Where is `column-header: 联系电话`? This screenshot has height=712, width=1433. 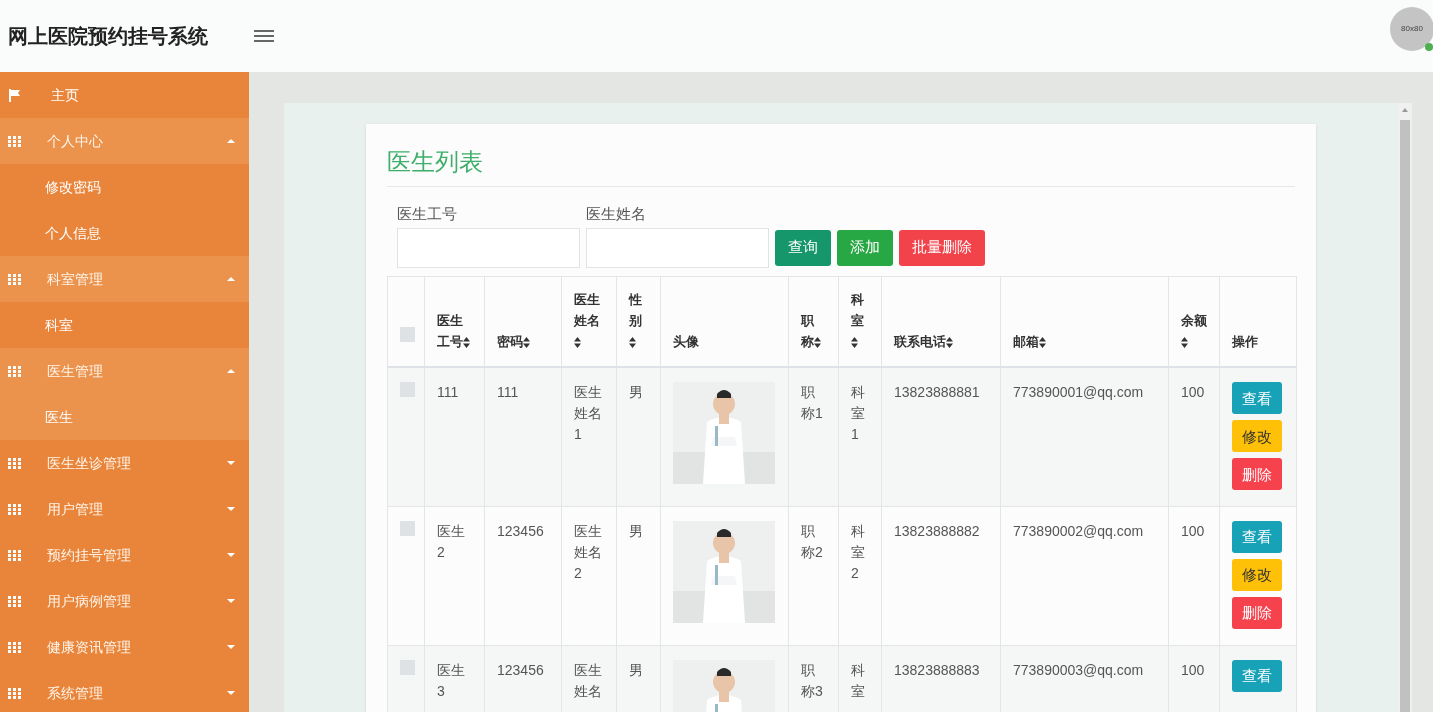
column-header: 联系电话 is located at coordinates (941, 321).